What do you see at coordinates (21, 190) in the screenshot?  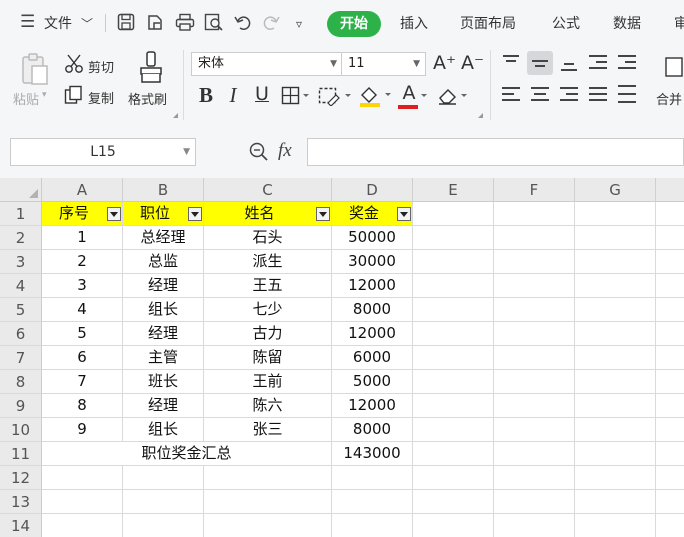 I see `select-all-corner` at bounding box center [21, 190].